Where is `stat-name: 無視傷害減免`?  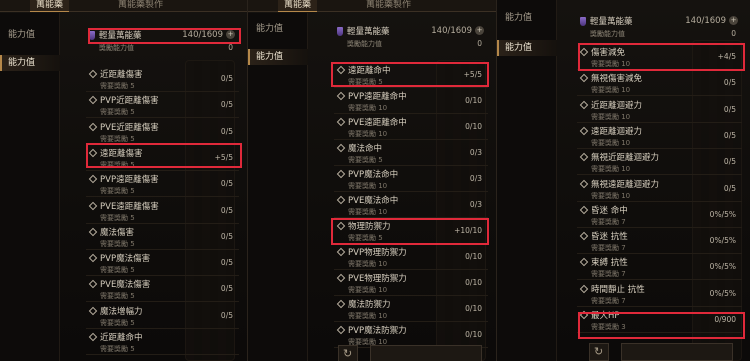 stat-name: 無視傷害減免 is located at coordinates (617, 79).